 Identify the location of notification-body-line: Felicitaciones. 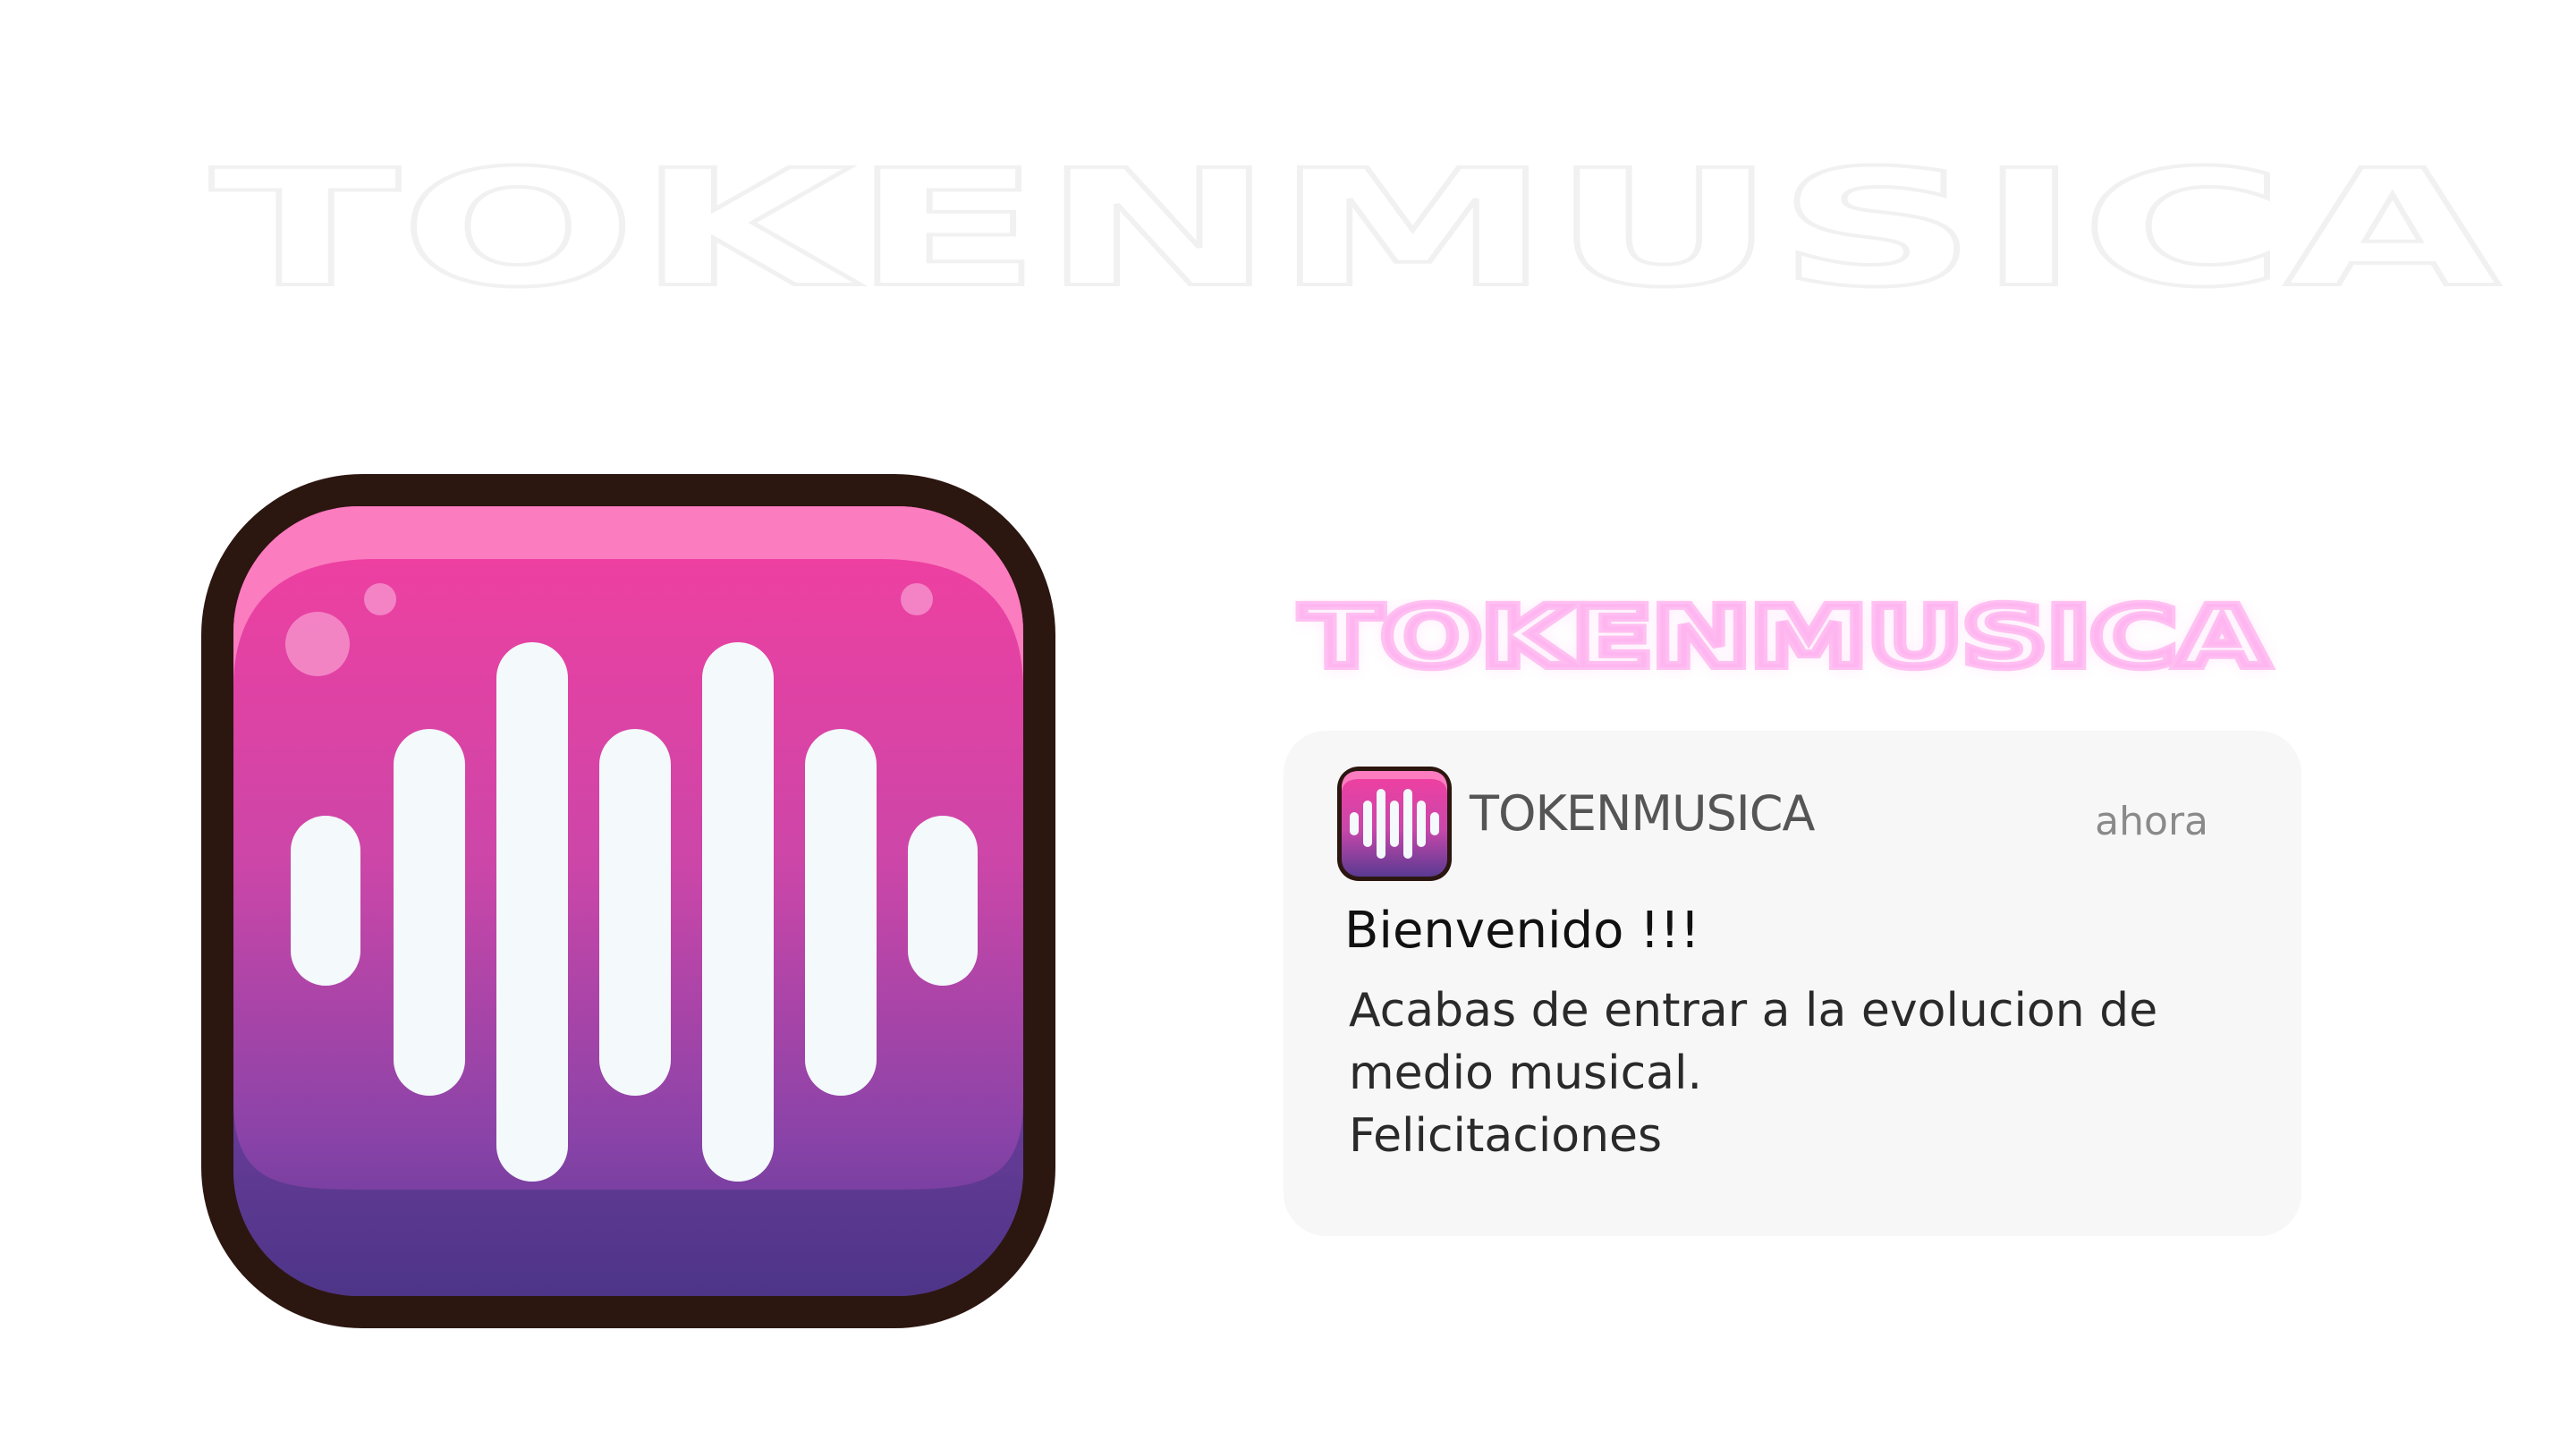
(1506, 1136).